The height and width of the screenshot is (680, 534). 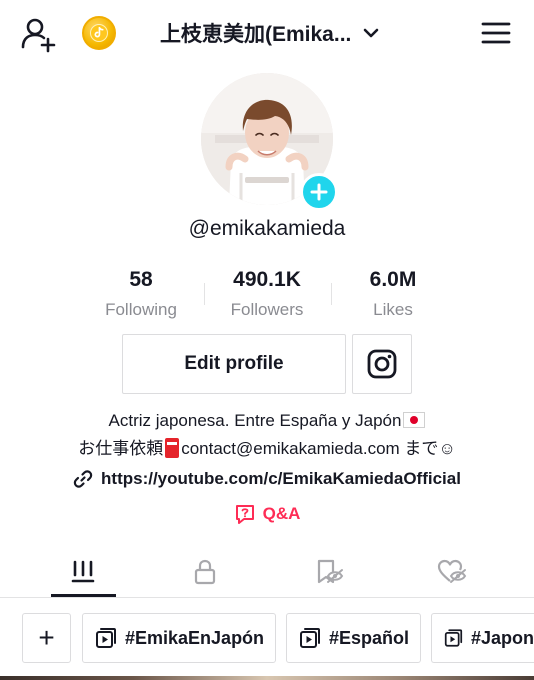 I want to click on stat-value: 490.1K, so click(x=267, y=279).